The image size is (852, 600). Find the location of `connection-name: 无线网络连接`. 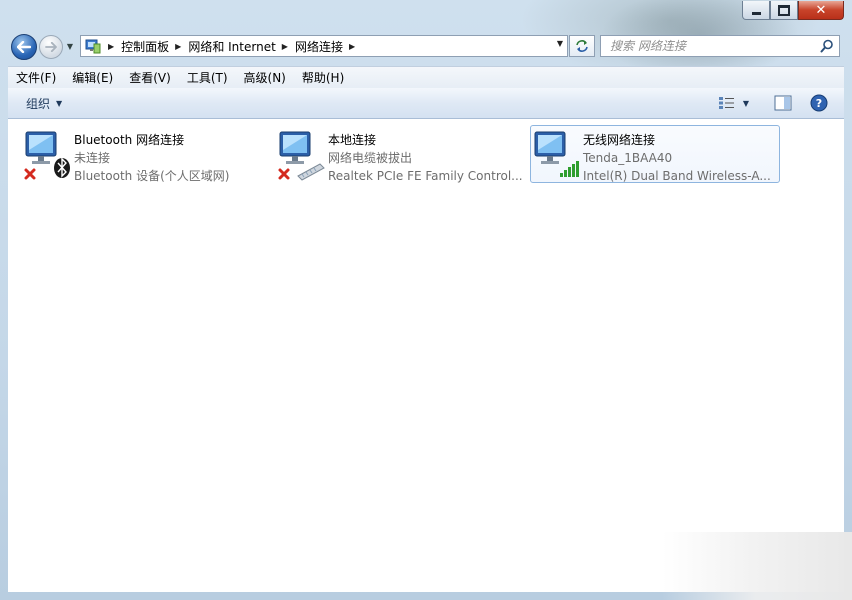

connection-name: 无线网络连接 is located at coordinates (619, 140).